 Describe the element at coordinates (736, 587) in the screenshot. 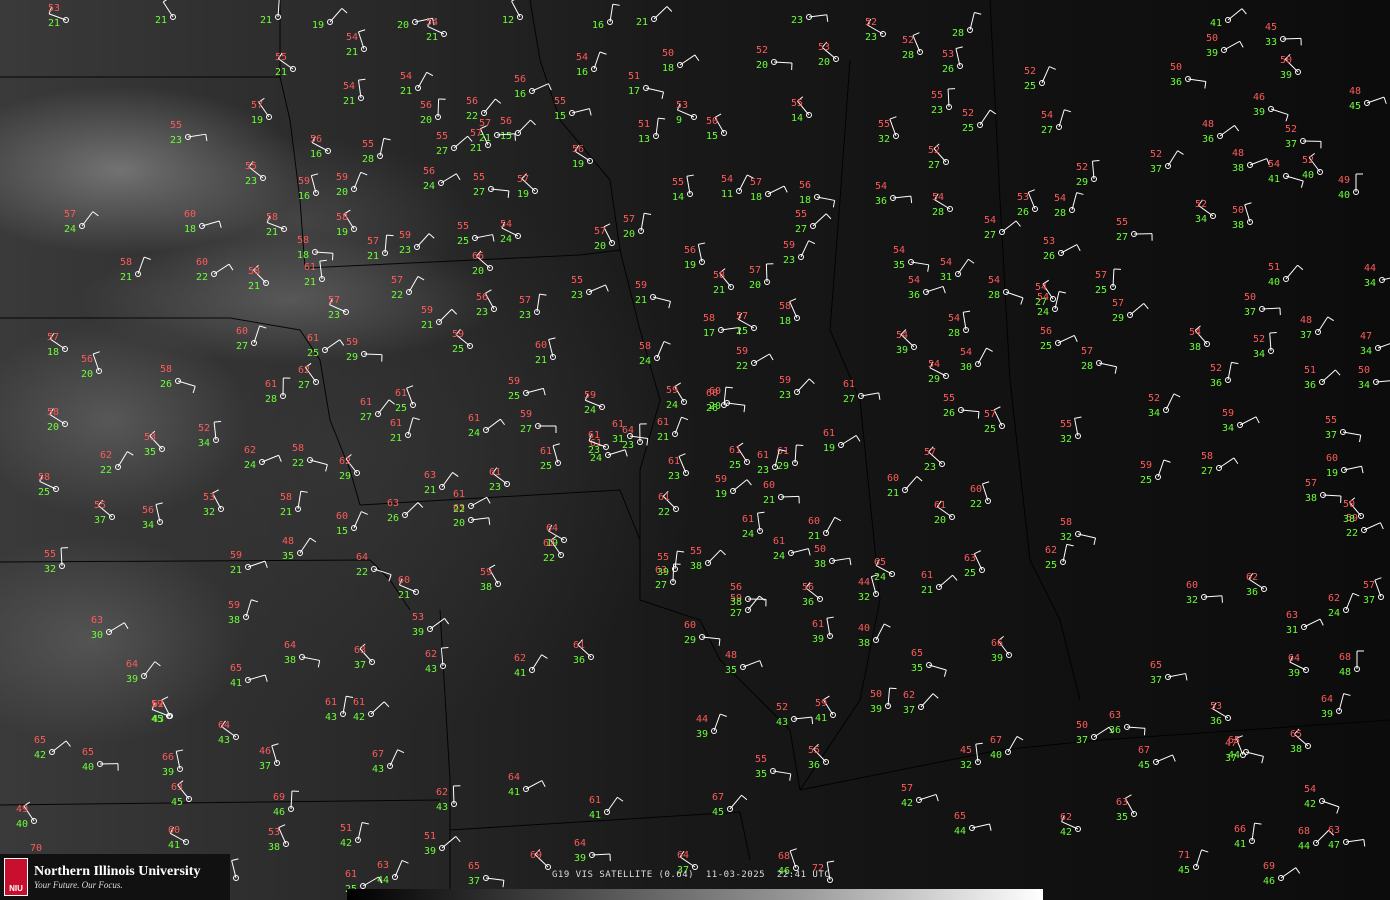

I see `station-temperature: 56` at that location.